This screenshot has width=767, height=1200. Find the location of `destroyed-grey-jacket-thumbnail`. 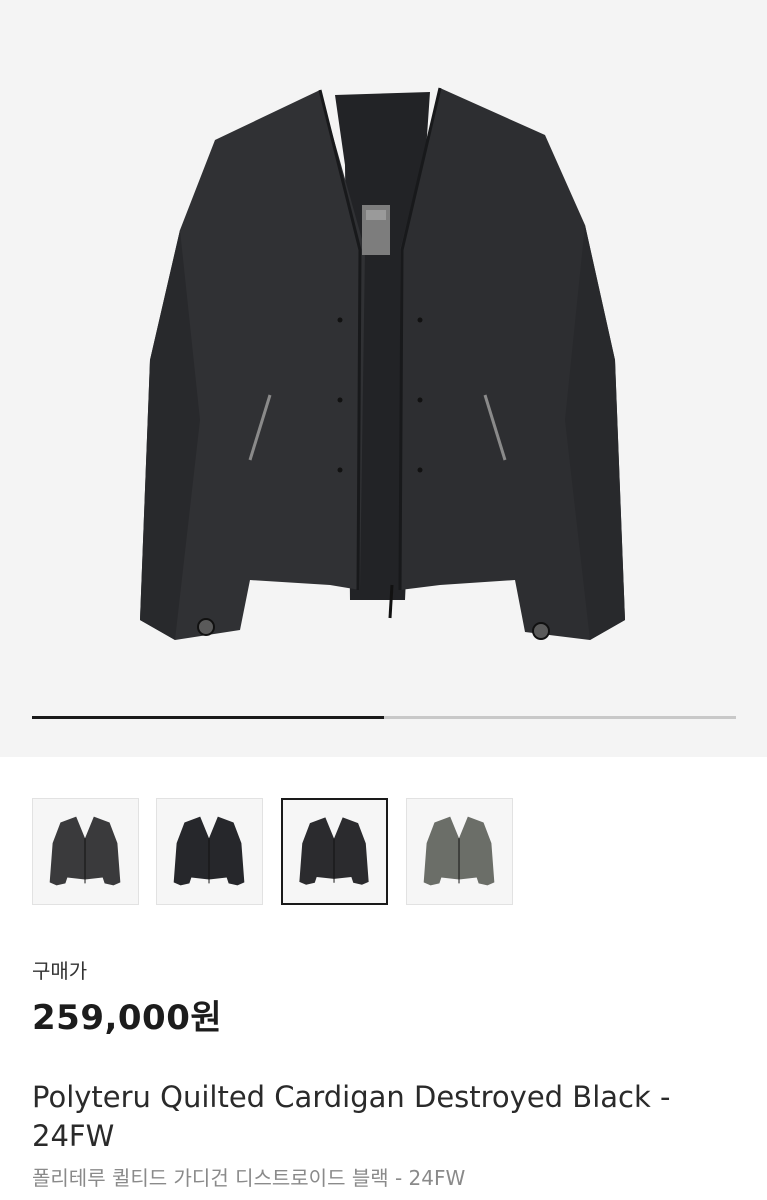

destroyed-grey-jacket-thumbnail is located at coordinates (459, 851).